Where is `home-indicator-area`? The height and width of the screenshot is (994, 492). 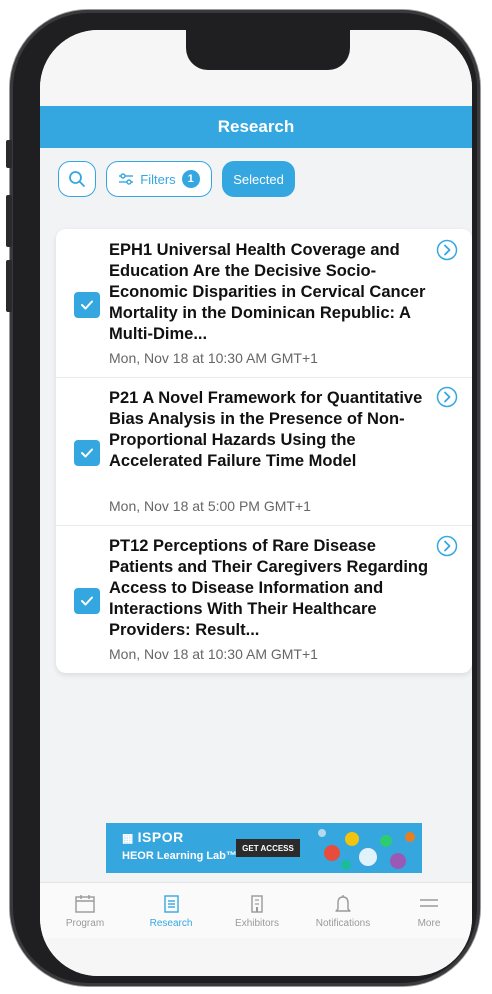
home-indicator-area is located at coordinates (256, 957).